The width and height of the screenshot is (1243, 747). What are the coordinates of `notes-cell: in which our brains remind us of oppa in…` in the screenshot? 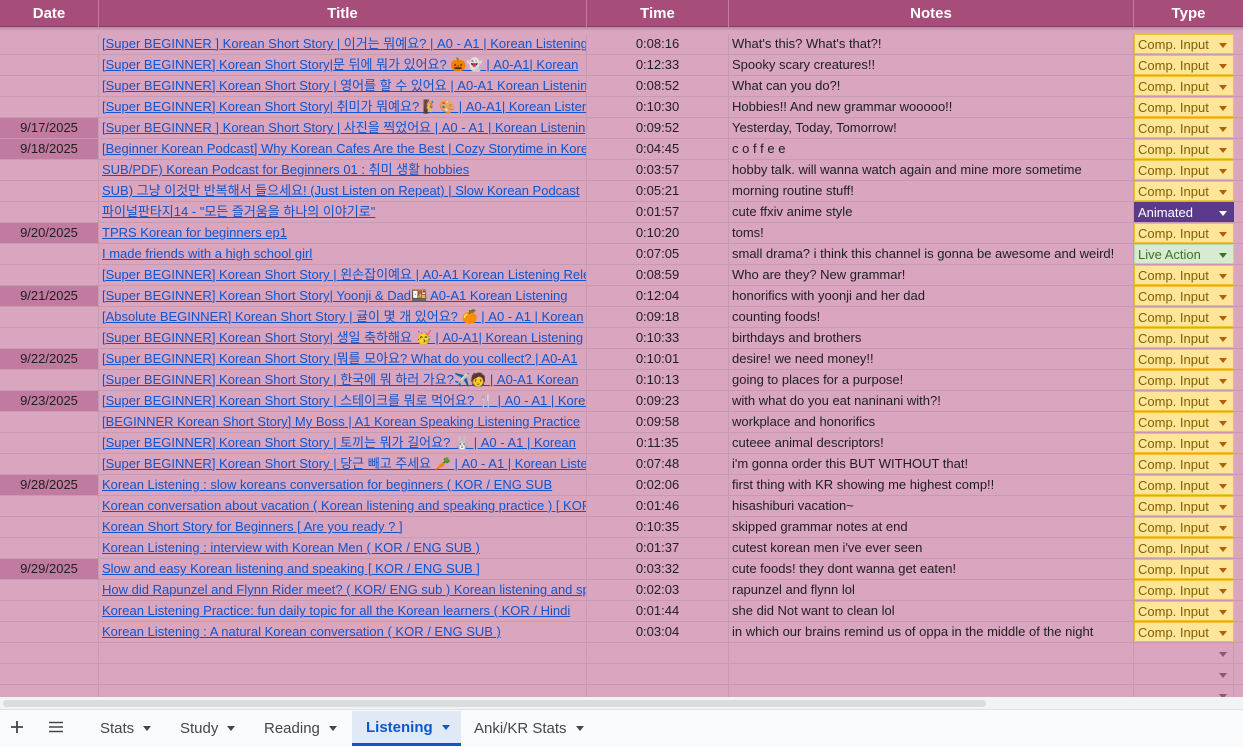 It's located at (931, 632).